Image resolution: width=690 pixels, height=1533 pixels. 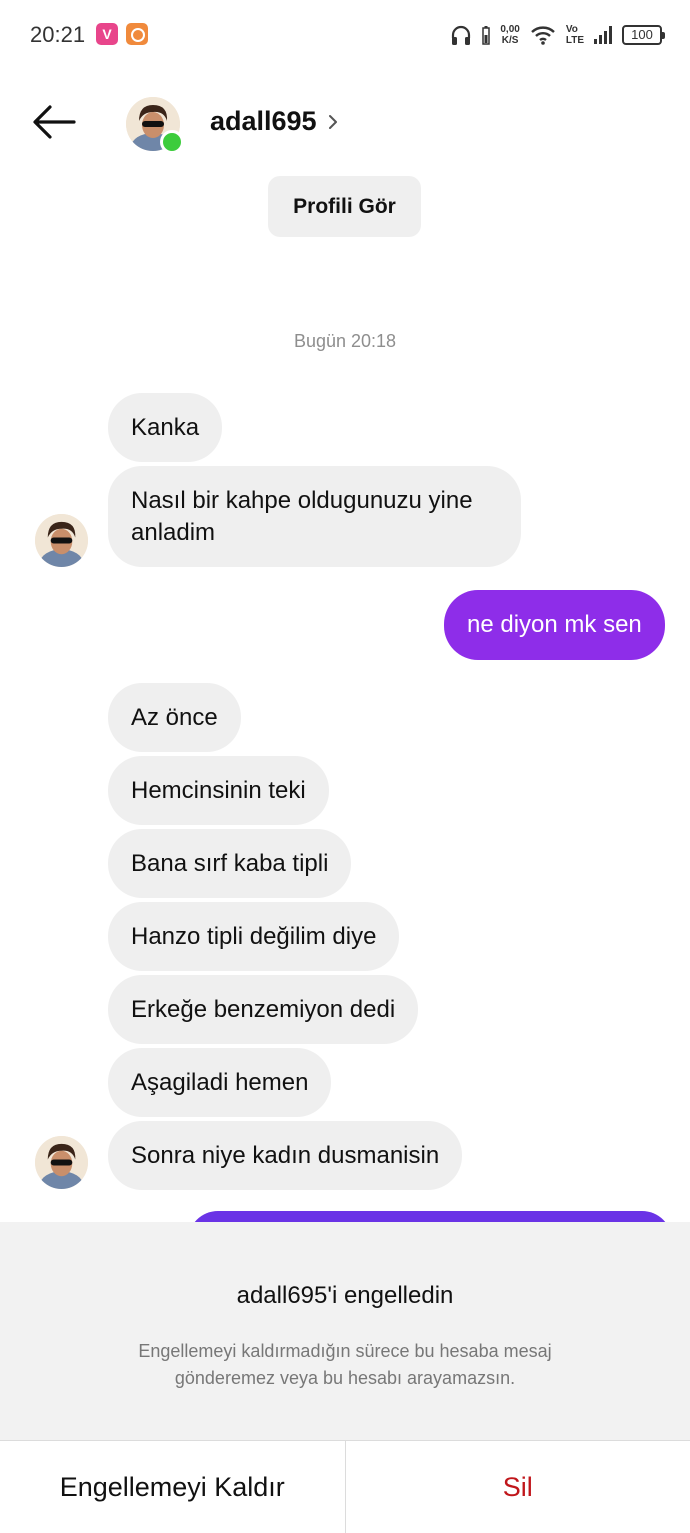 I want to click on view-profile-button: Profili Gör, so click(x=344, y=206).